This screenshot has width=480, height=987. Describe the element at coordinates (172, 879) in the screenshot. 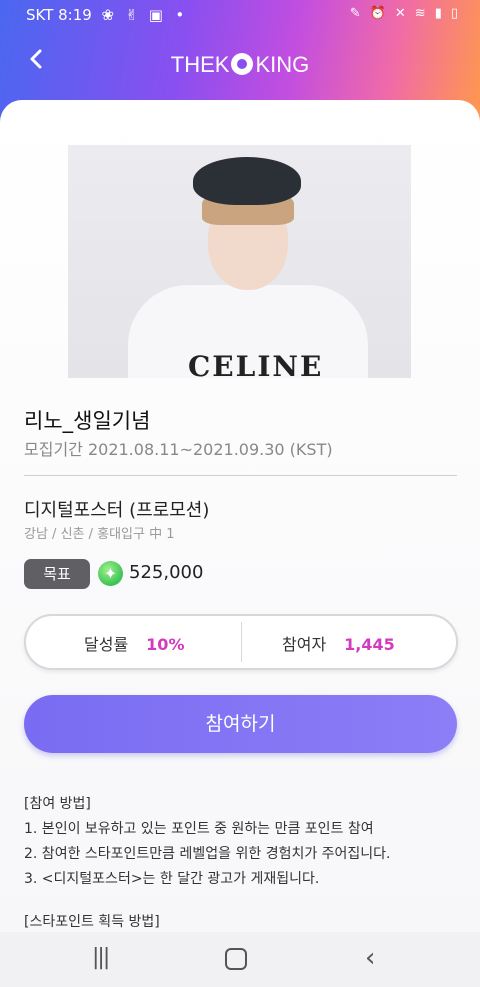

I see `howto-line: 3. <디지털포스터>는 한 달간 광고가 게재됩니다.` at that location.